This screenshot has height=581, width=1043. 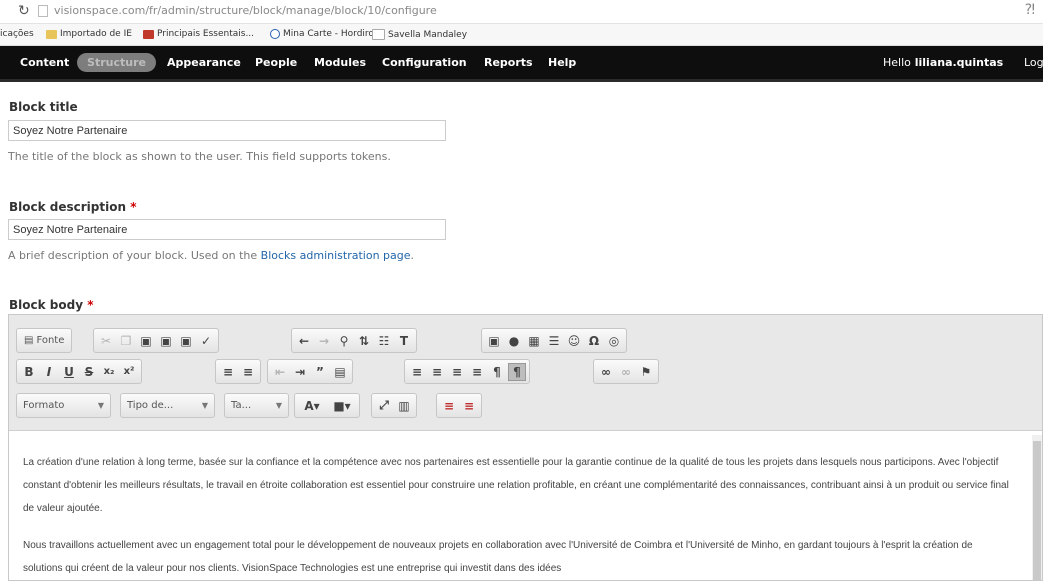 I want to click on underline-icon: U, so click(x=69, y=372).